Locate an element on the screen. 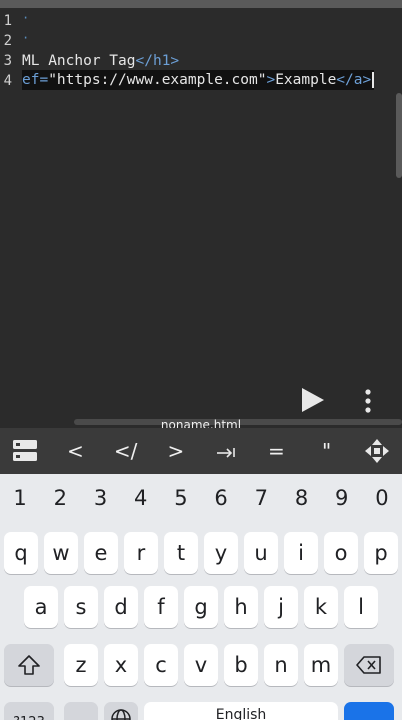 The width and height of the screenshot is (402, 720). line-number-gutter: 1 2 3 4 is located at coordinates (11, 218).